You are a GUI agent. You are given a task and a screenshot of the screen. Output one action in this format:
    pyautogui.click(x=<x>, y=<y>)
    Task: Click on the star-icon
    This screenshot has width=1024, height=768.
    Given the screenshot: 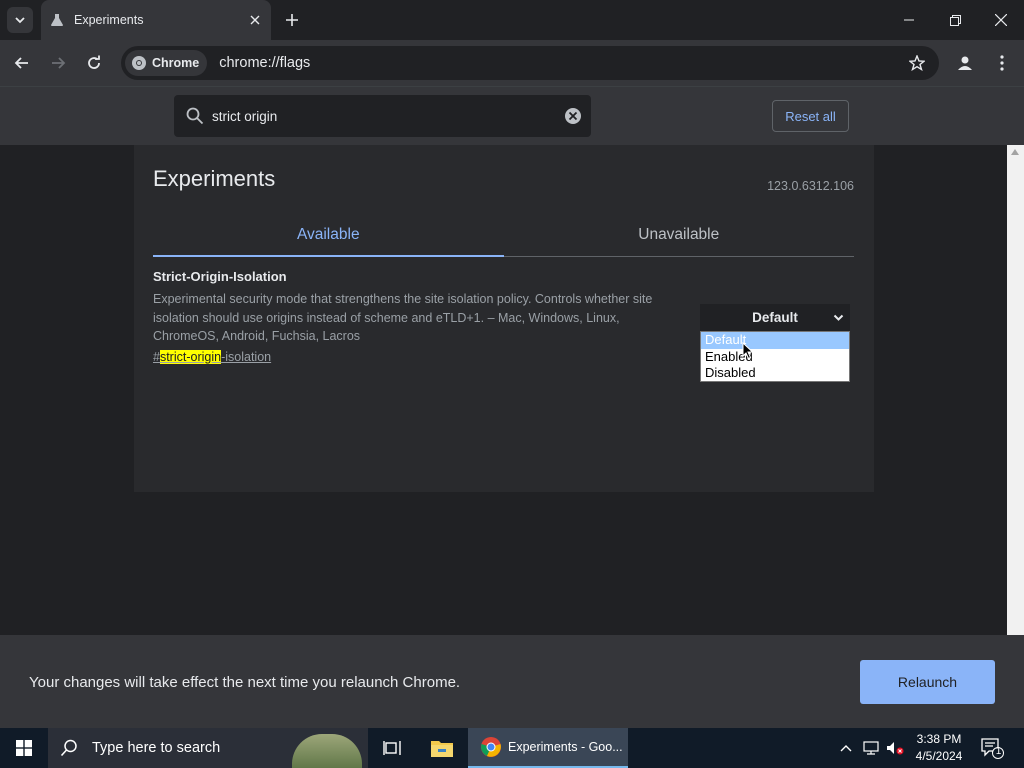 What is the action you would take?
    pyautogui.click(x=917, y=63)
    